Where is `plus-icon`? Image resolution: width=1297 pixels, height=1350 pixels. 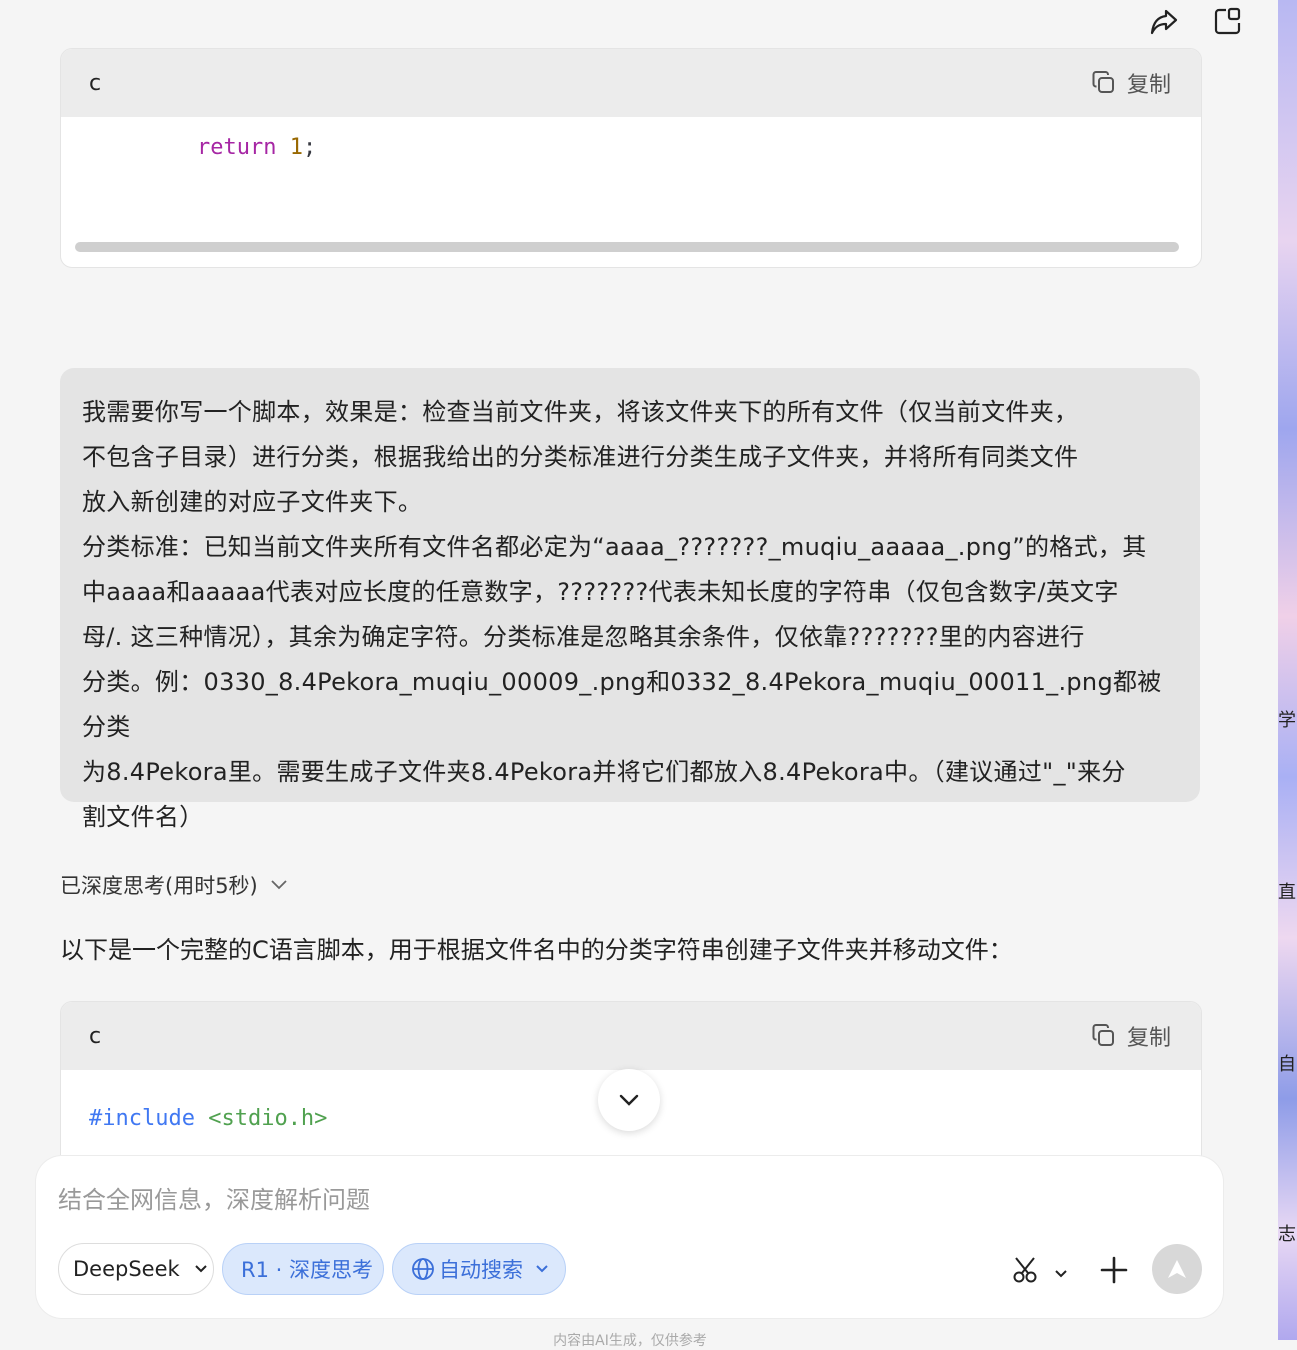 plus-icon is located at coordinates (1114, 1270).